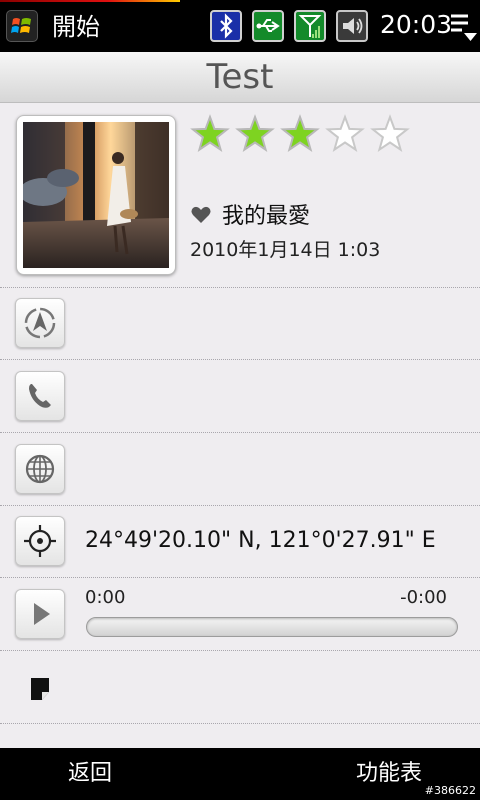  Describe the element at coordinates (423, 597) in the screenshot. I see `audio-remaining-time: -0:00` at that location.